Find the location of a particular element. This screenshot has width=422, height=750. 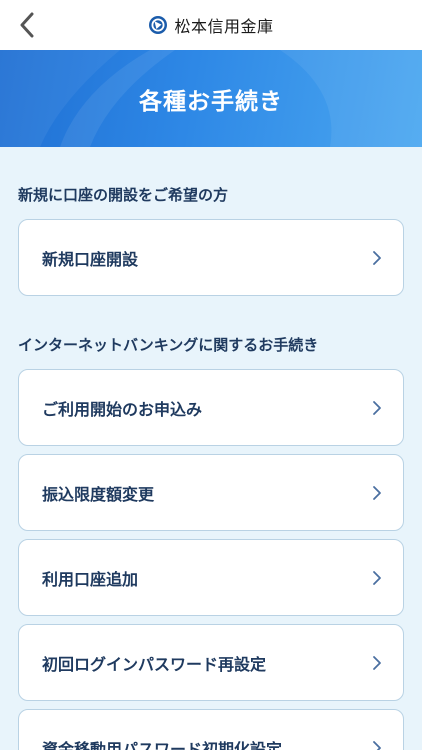

bank-logo-icon is located at coordinates (158, 25).